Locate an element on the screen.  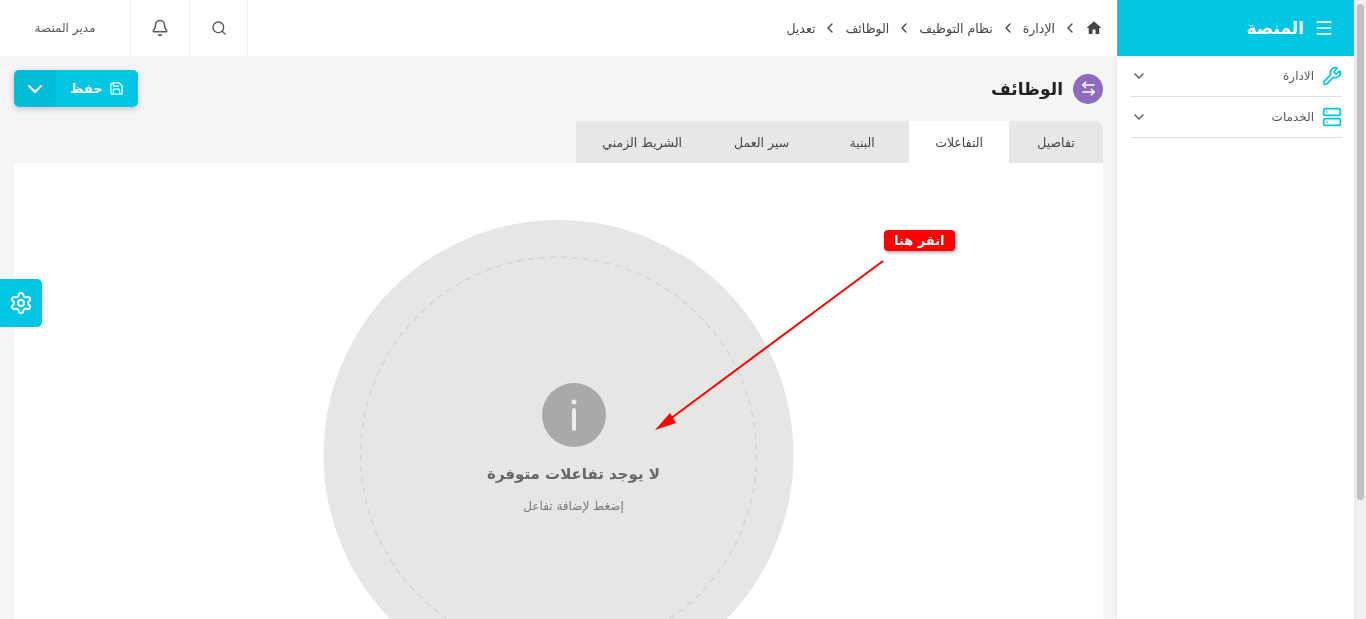
sidebar-item: الادارة is located at coordinates (1236, 76).